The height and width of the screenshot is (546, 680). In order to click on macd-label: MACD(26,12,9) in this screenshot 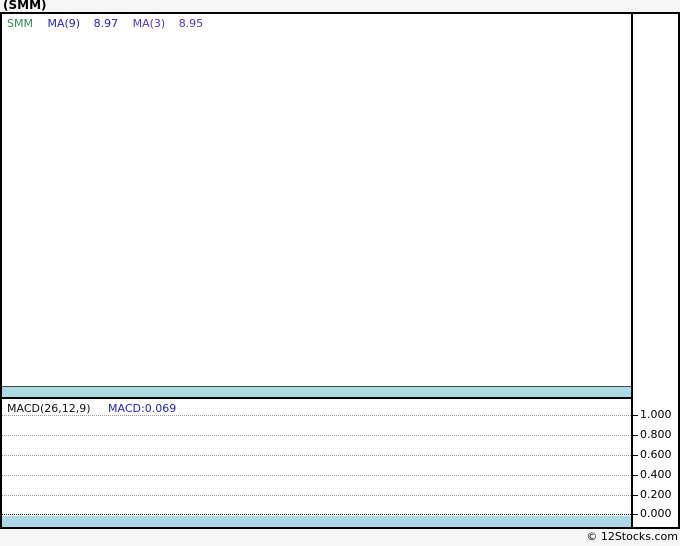, I will do `click(49, 408)`.